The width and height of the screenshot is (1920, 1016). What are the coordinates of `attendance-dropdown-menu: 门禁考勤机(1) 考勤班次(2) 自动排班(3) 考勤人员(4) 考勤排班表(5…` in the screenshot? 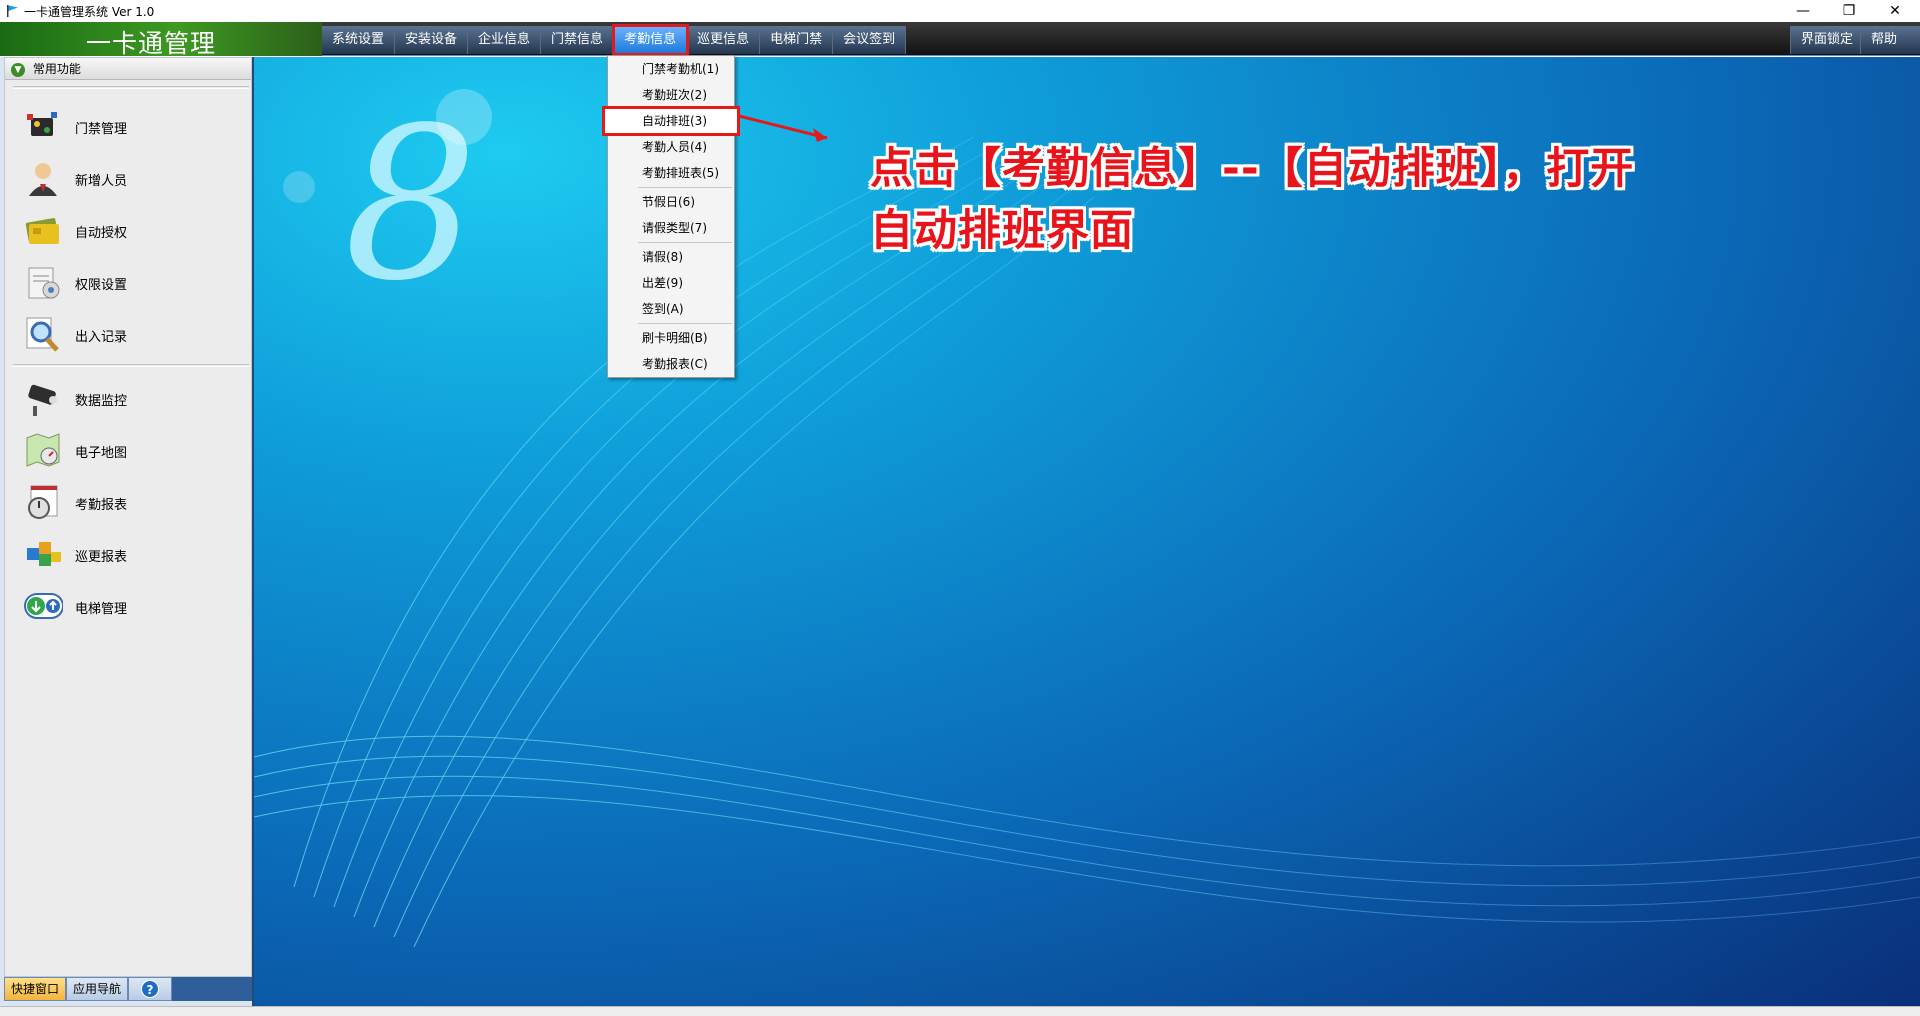 It's located at (671, 216).